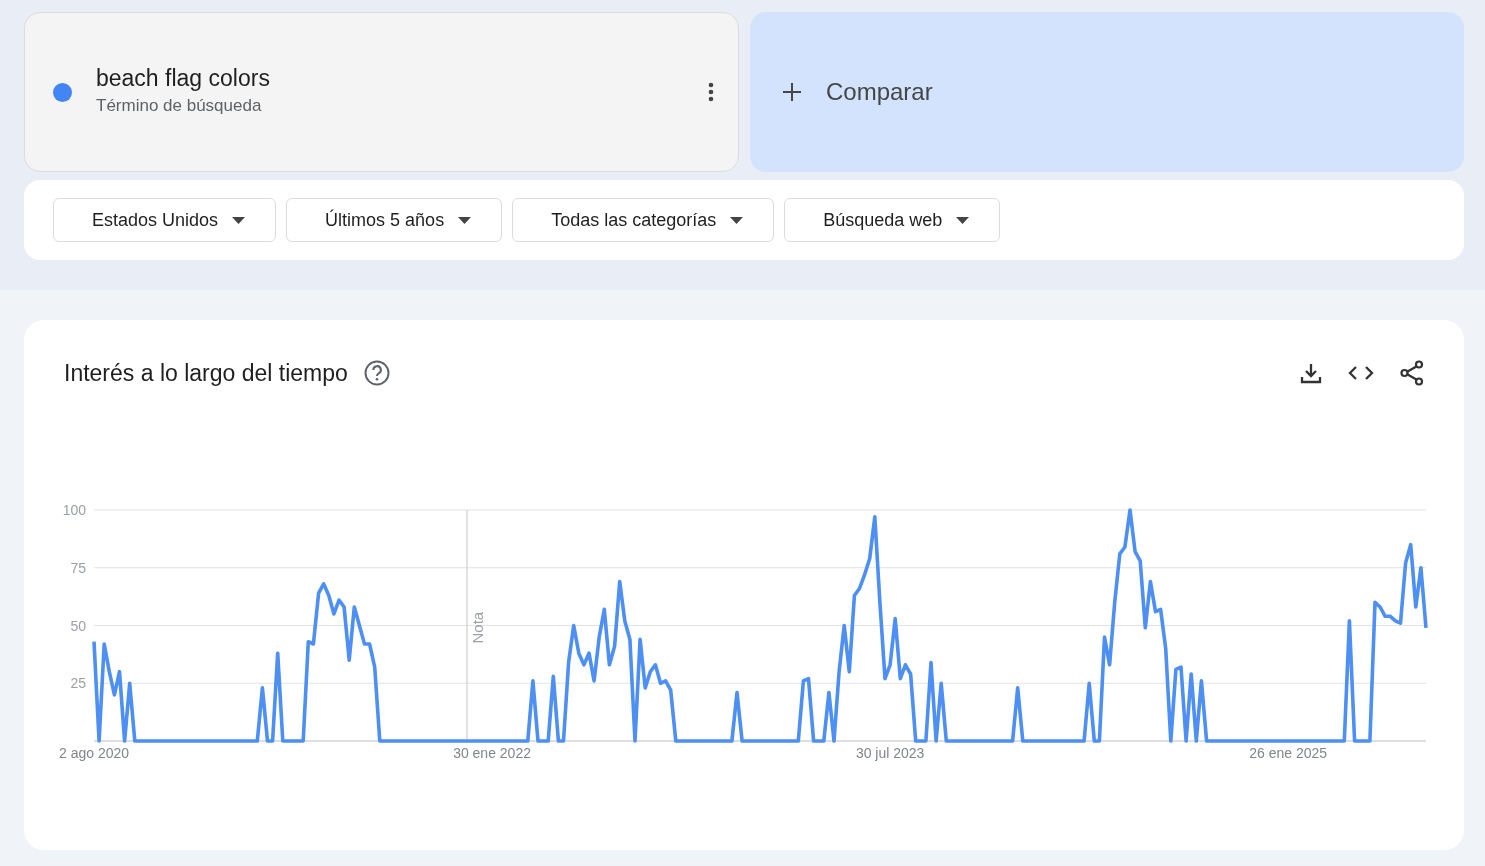 Image resolution: width=1485 pixels, height=866 pixels. Describe the element at coordinates (179, 106) in the screenshot. I see `search-term-type: Término de búsqueda` at that location.